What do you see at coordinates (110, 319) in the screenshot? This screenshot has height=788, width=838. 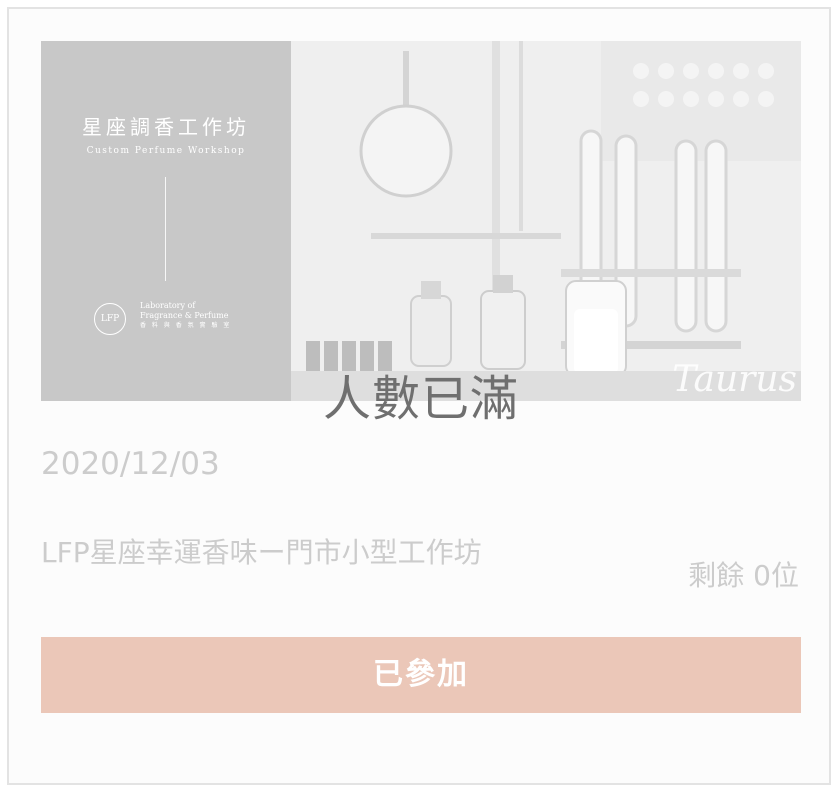 I see `lfp-logo-icon: LFP` at bounding box center [110, 319].